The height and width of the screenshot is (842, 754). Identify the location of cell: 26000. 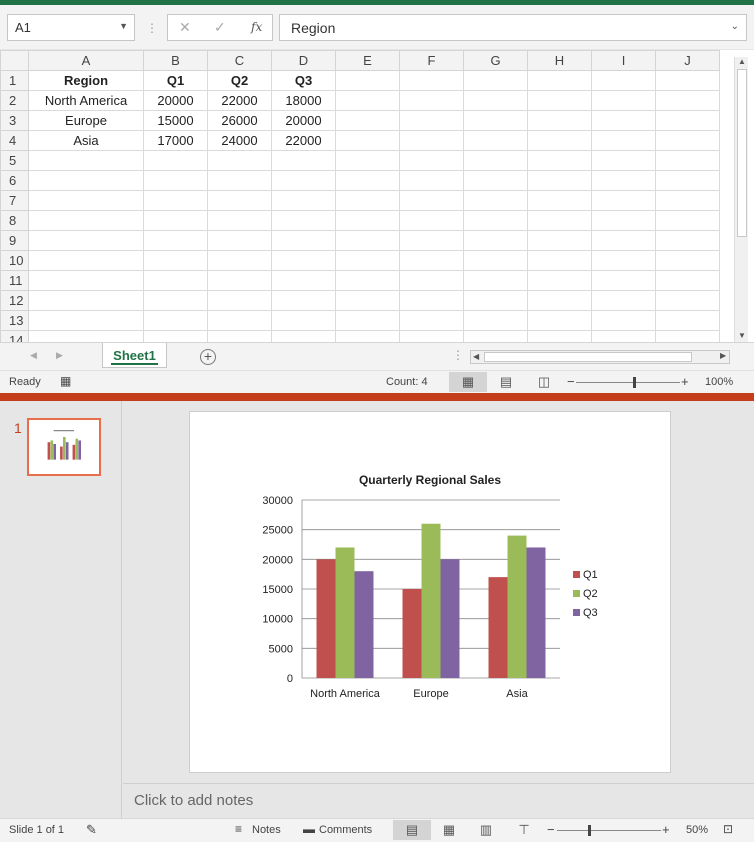
(239, 120).